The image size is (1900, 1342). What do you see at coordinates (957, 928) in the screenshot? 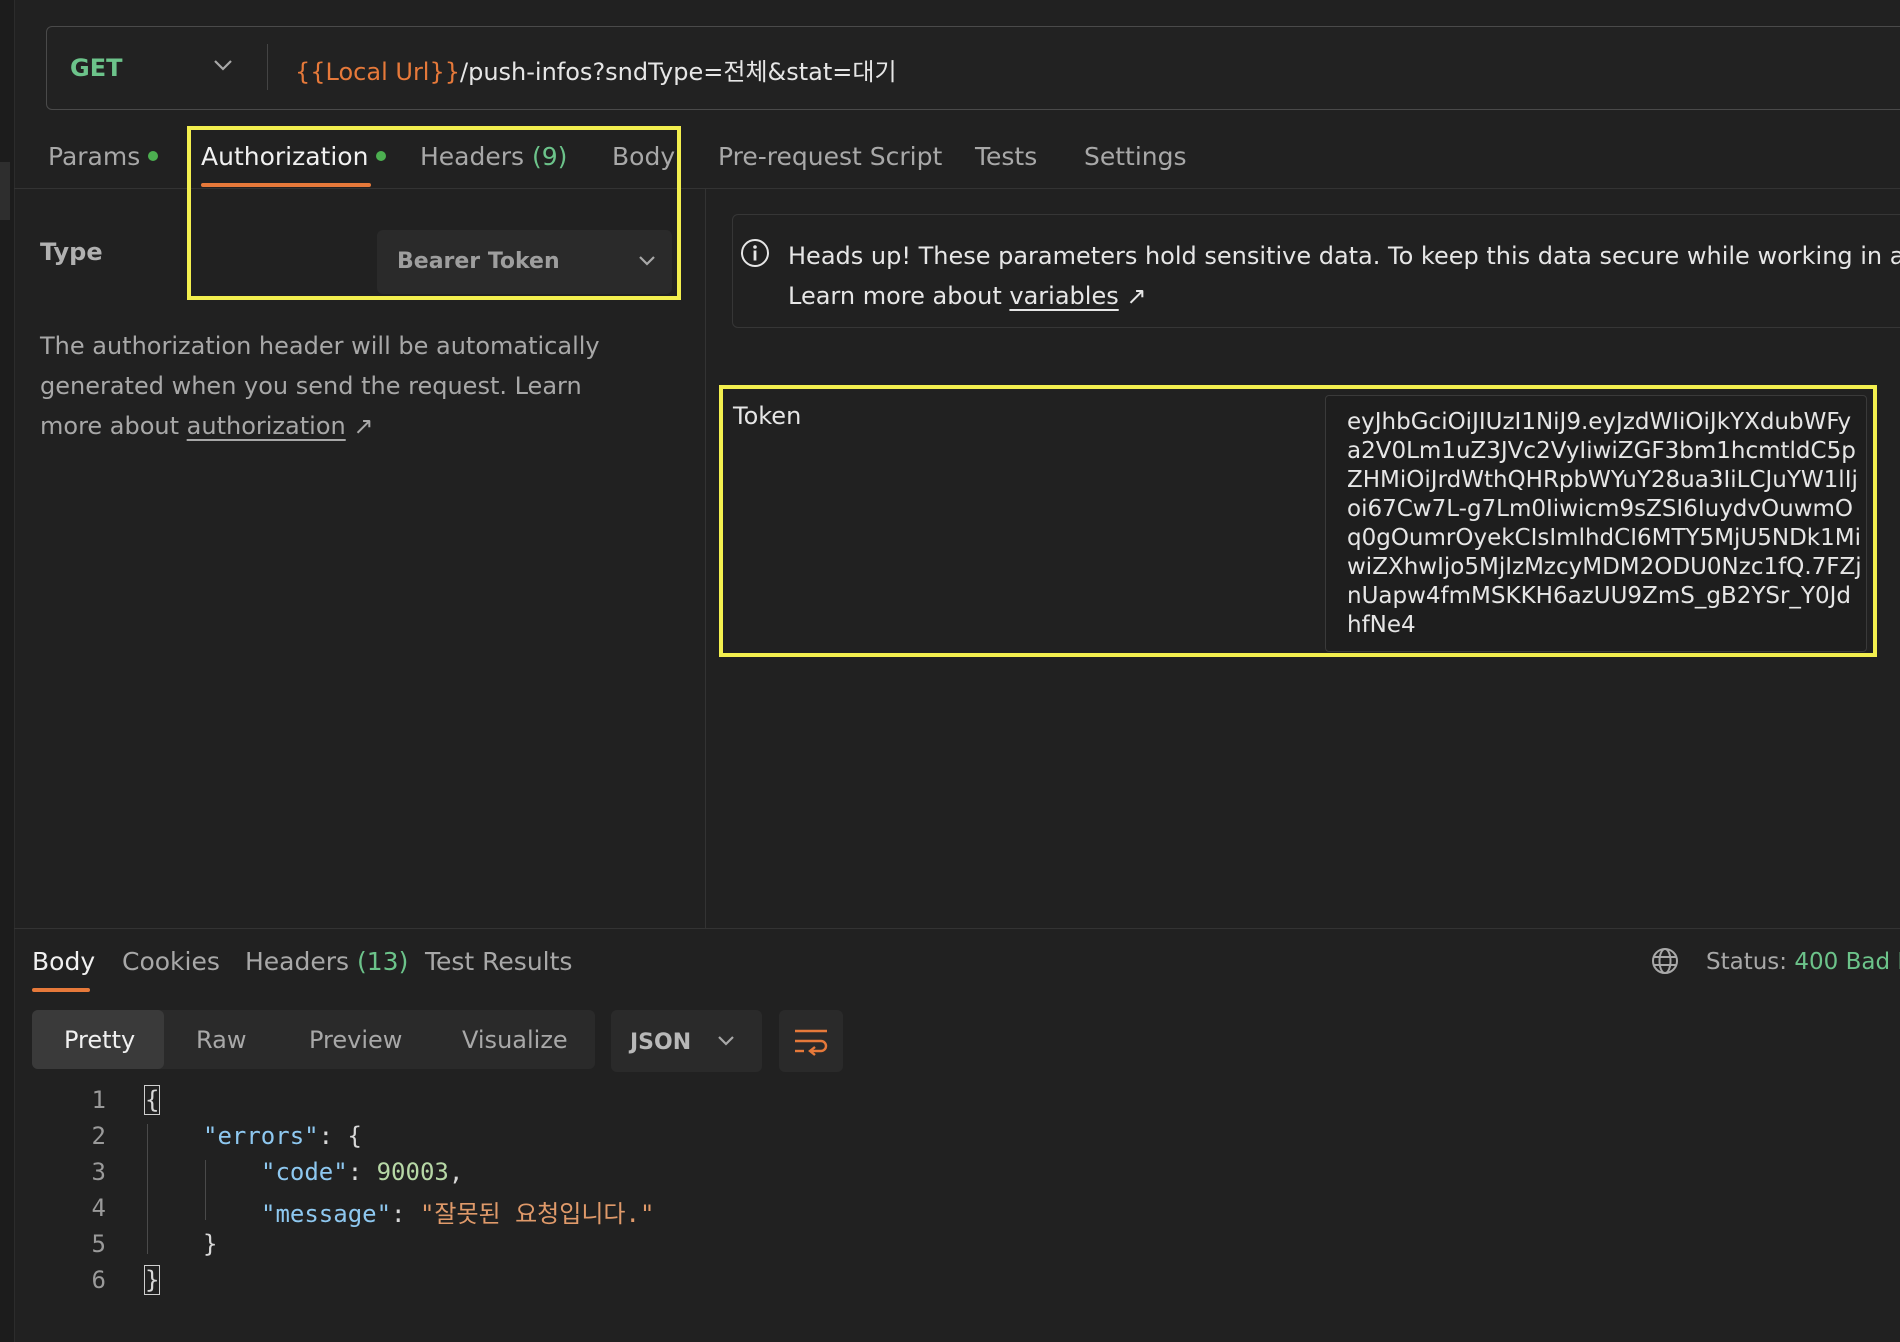
I see `response-divider` at bounding box center [957, 928].